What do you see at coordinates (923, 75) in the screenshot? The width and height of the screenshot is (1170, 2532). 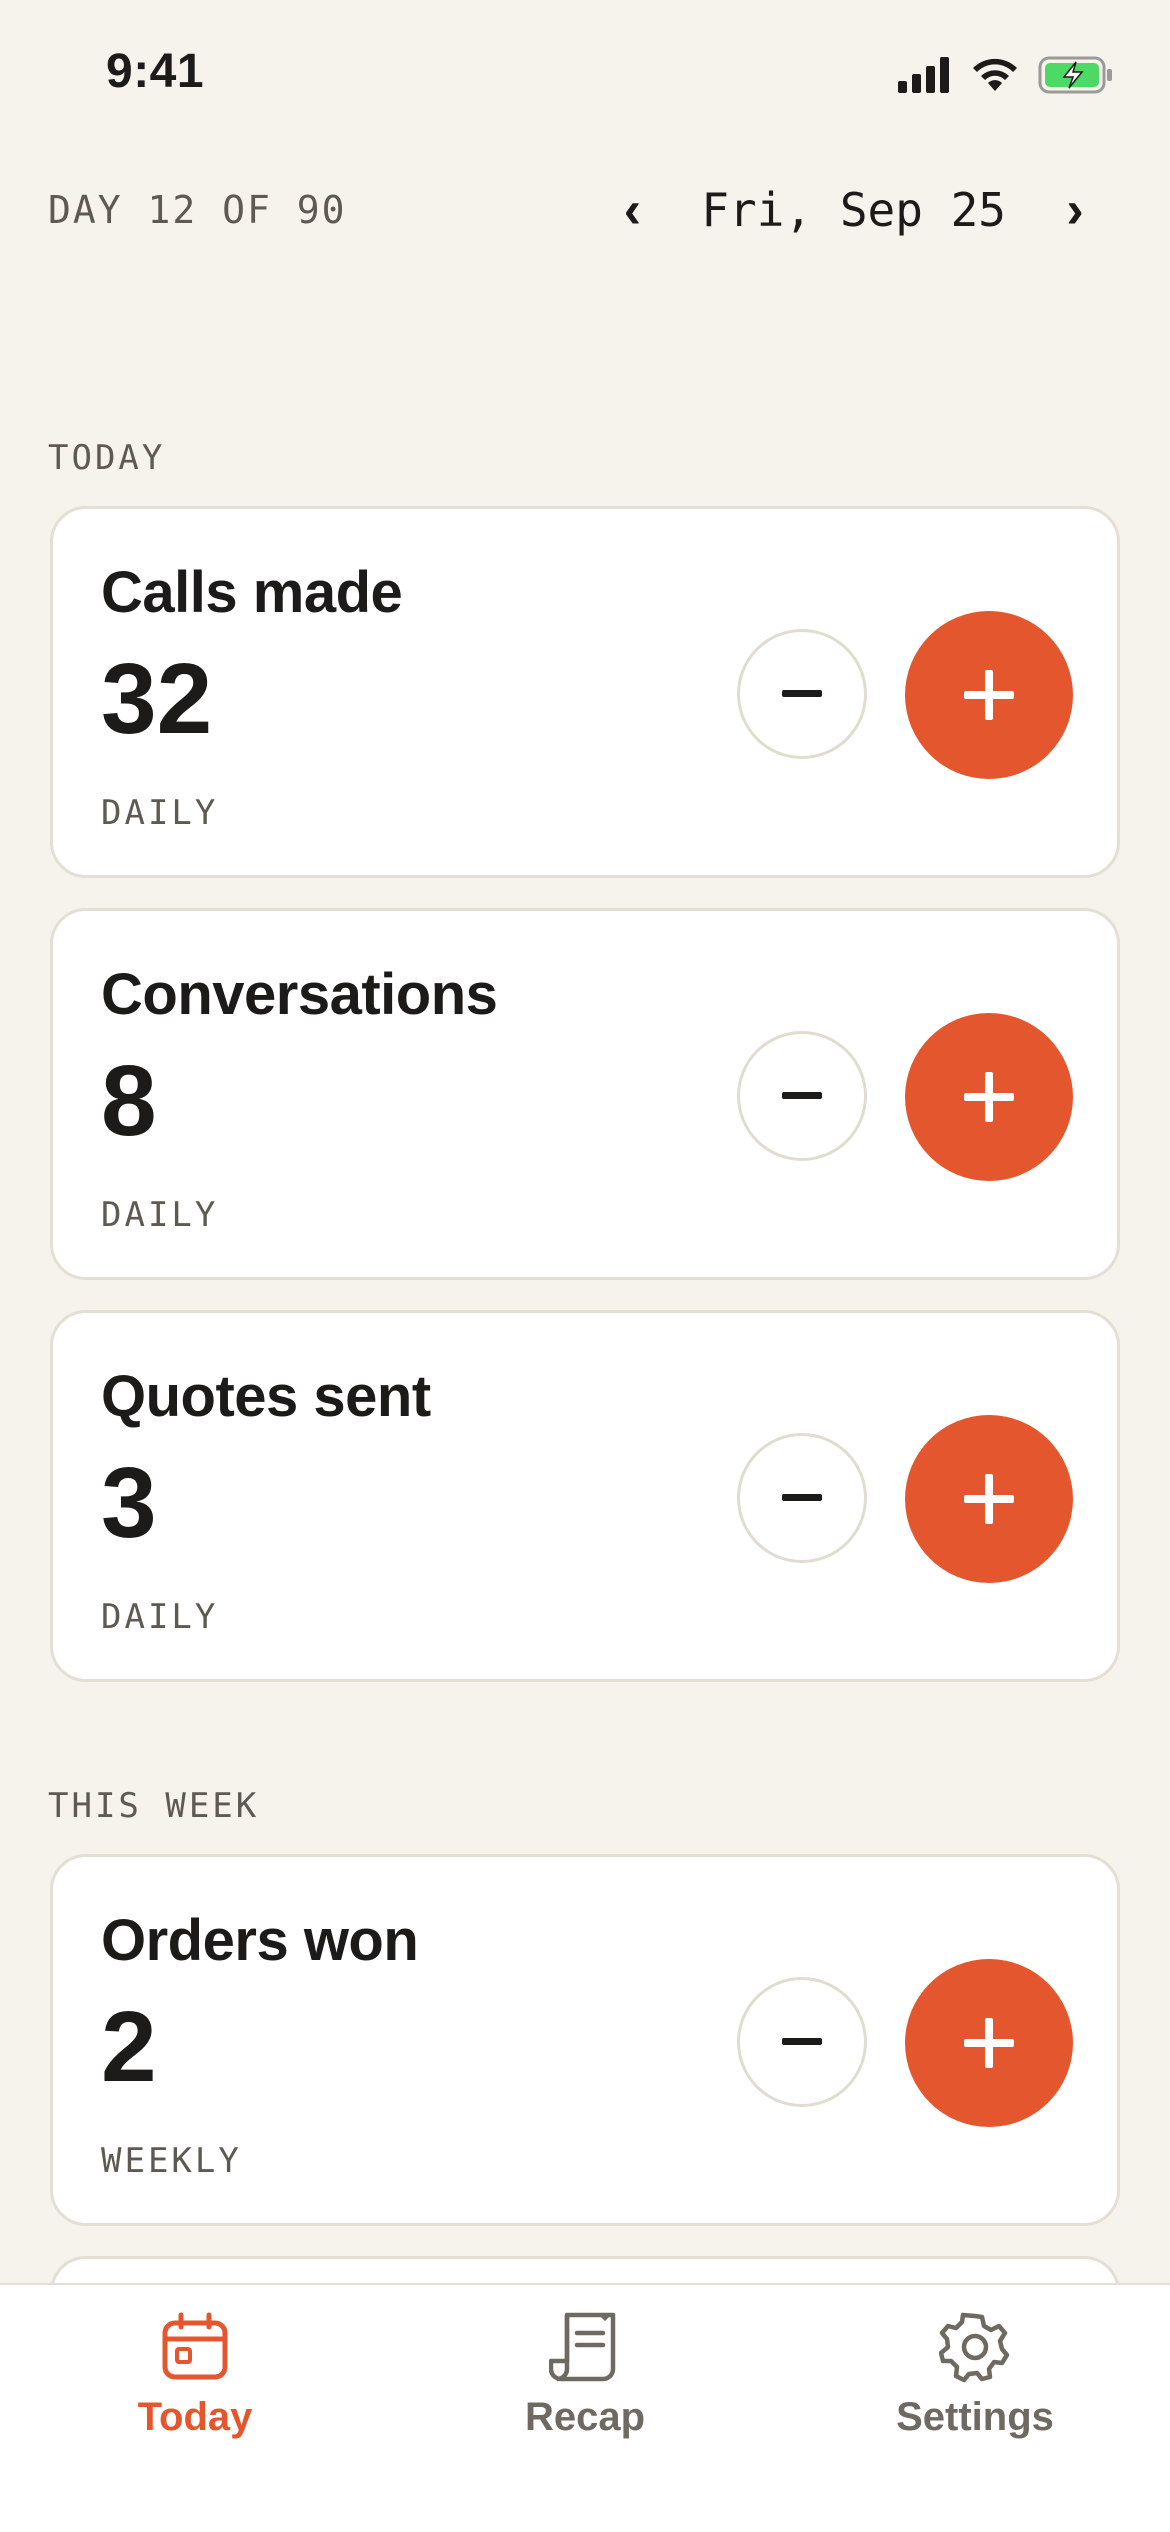 I see `cellular-signal-icon` at bounding box center [923, 75].